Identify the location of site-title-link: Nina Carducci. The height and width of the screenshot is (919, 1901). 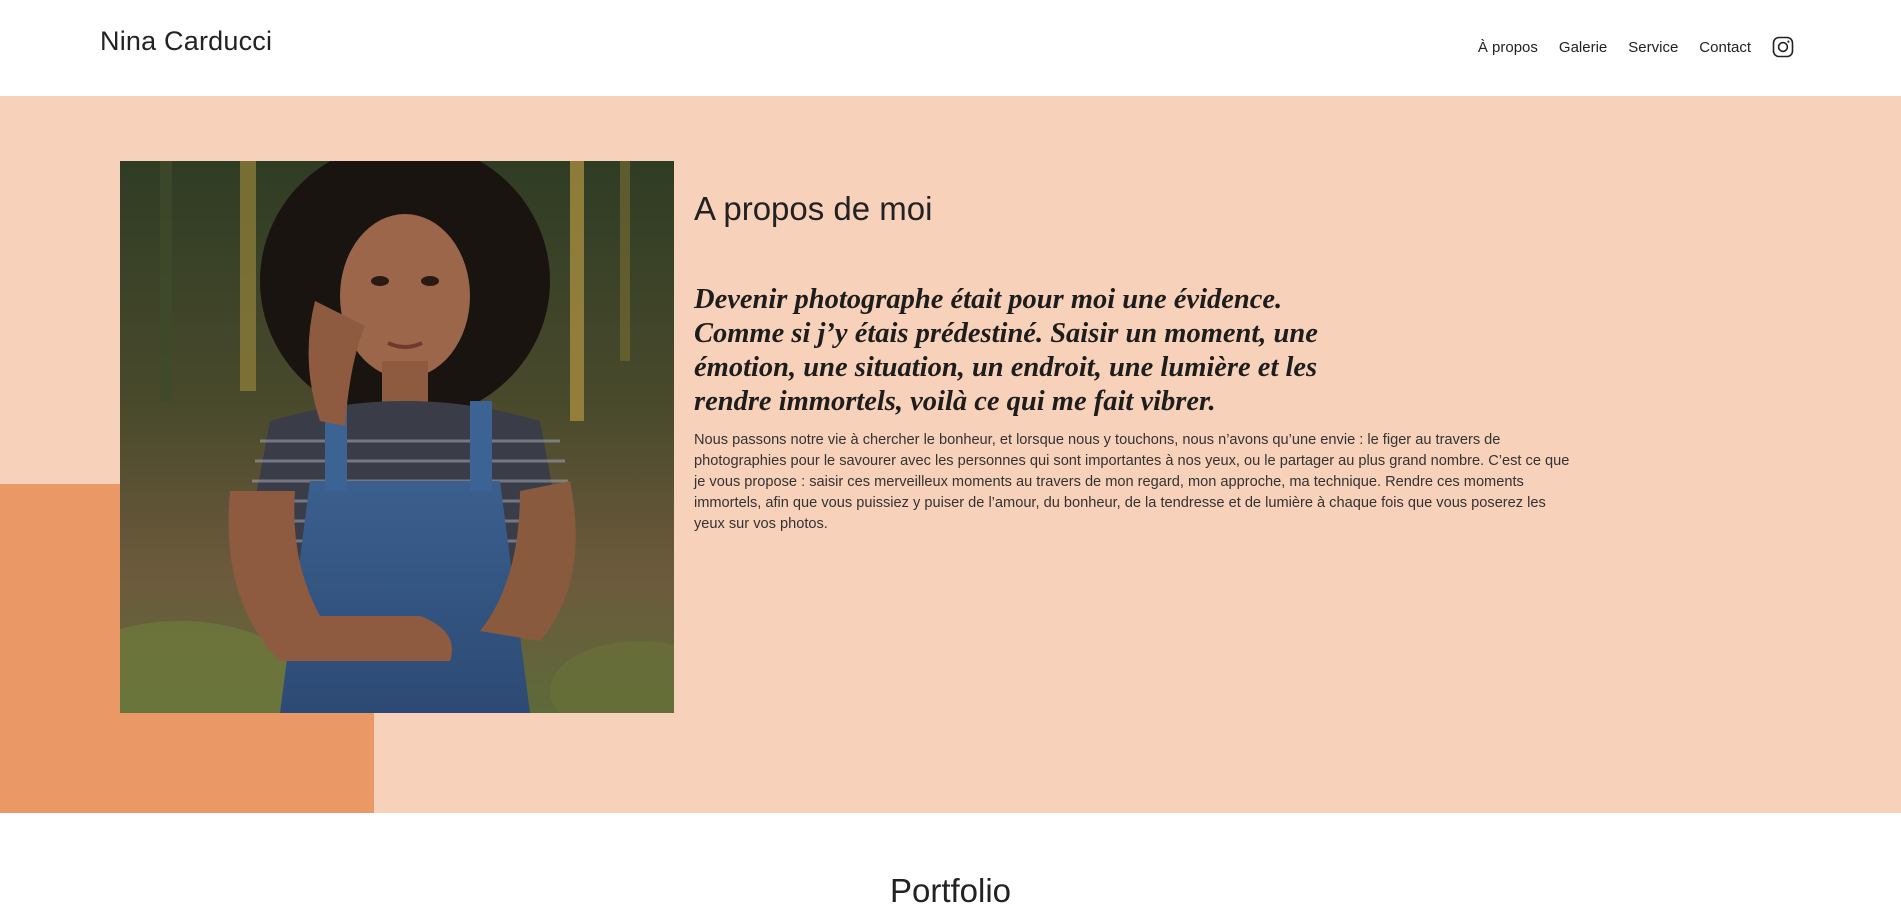
(186, 41).